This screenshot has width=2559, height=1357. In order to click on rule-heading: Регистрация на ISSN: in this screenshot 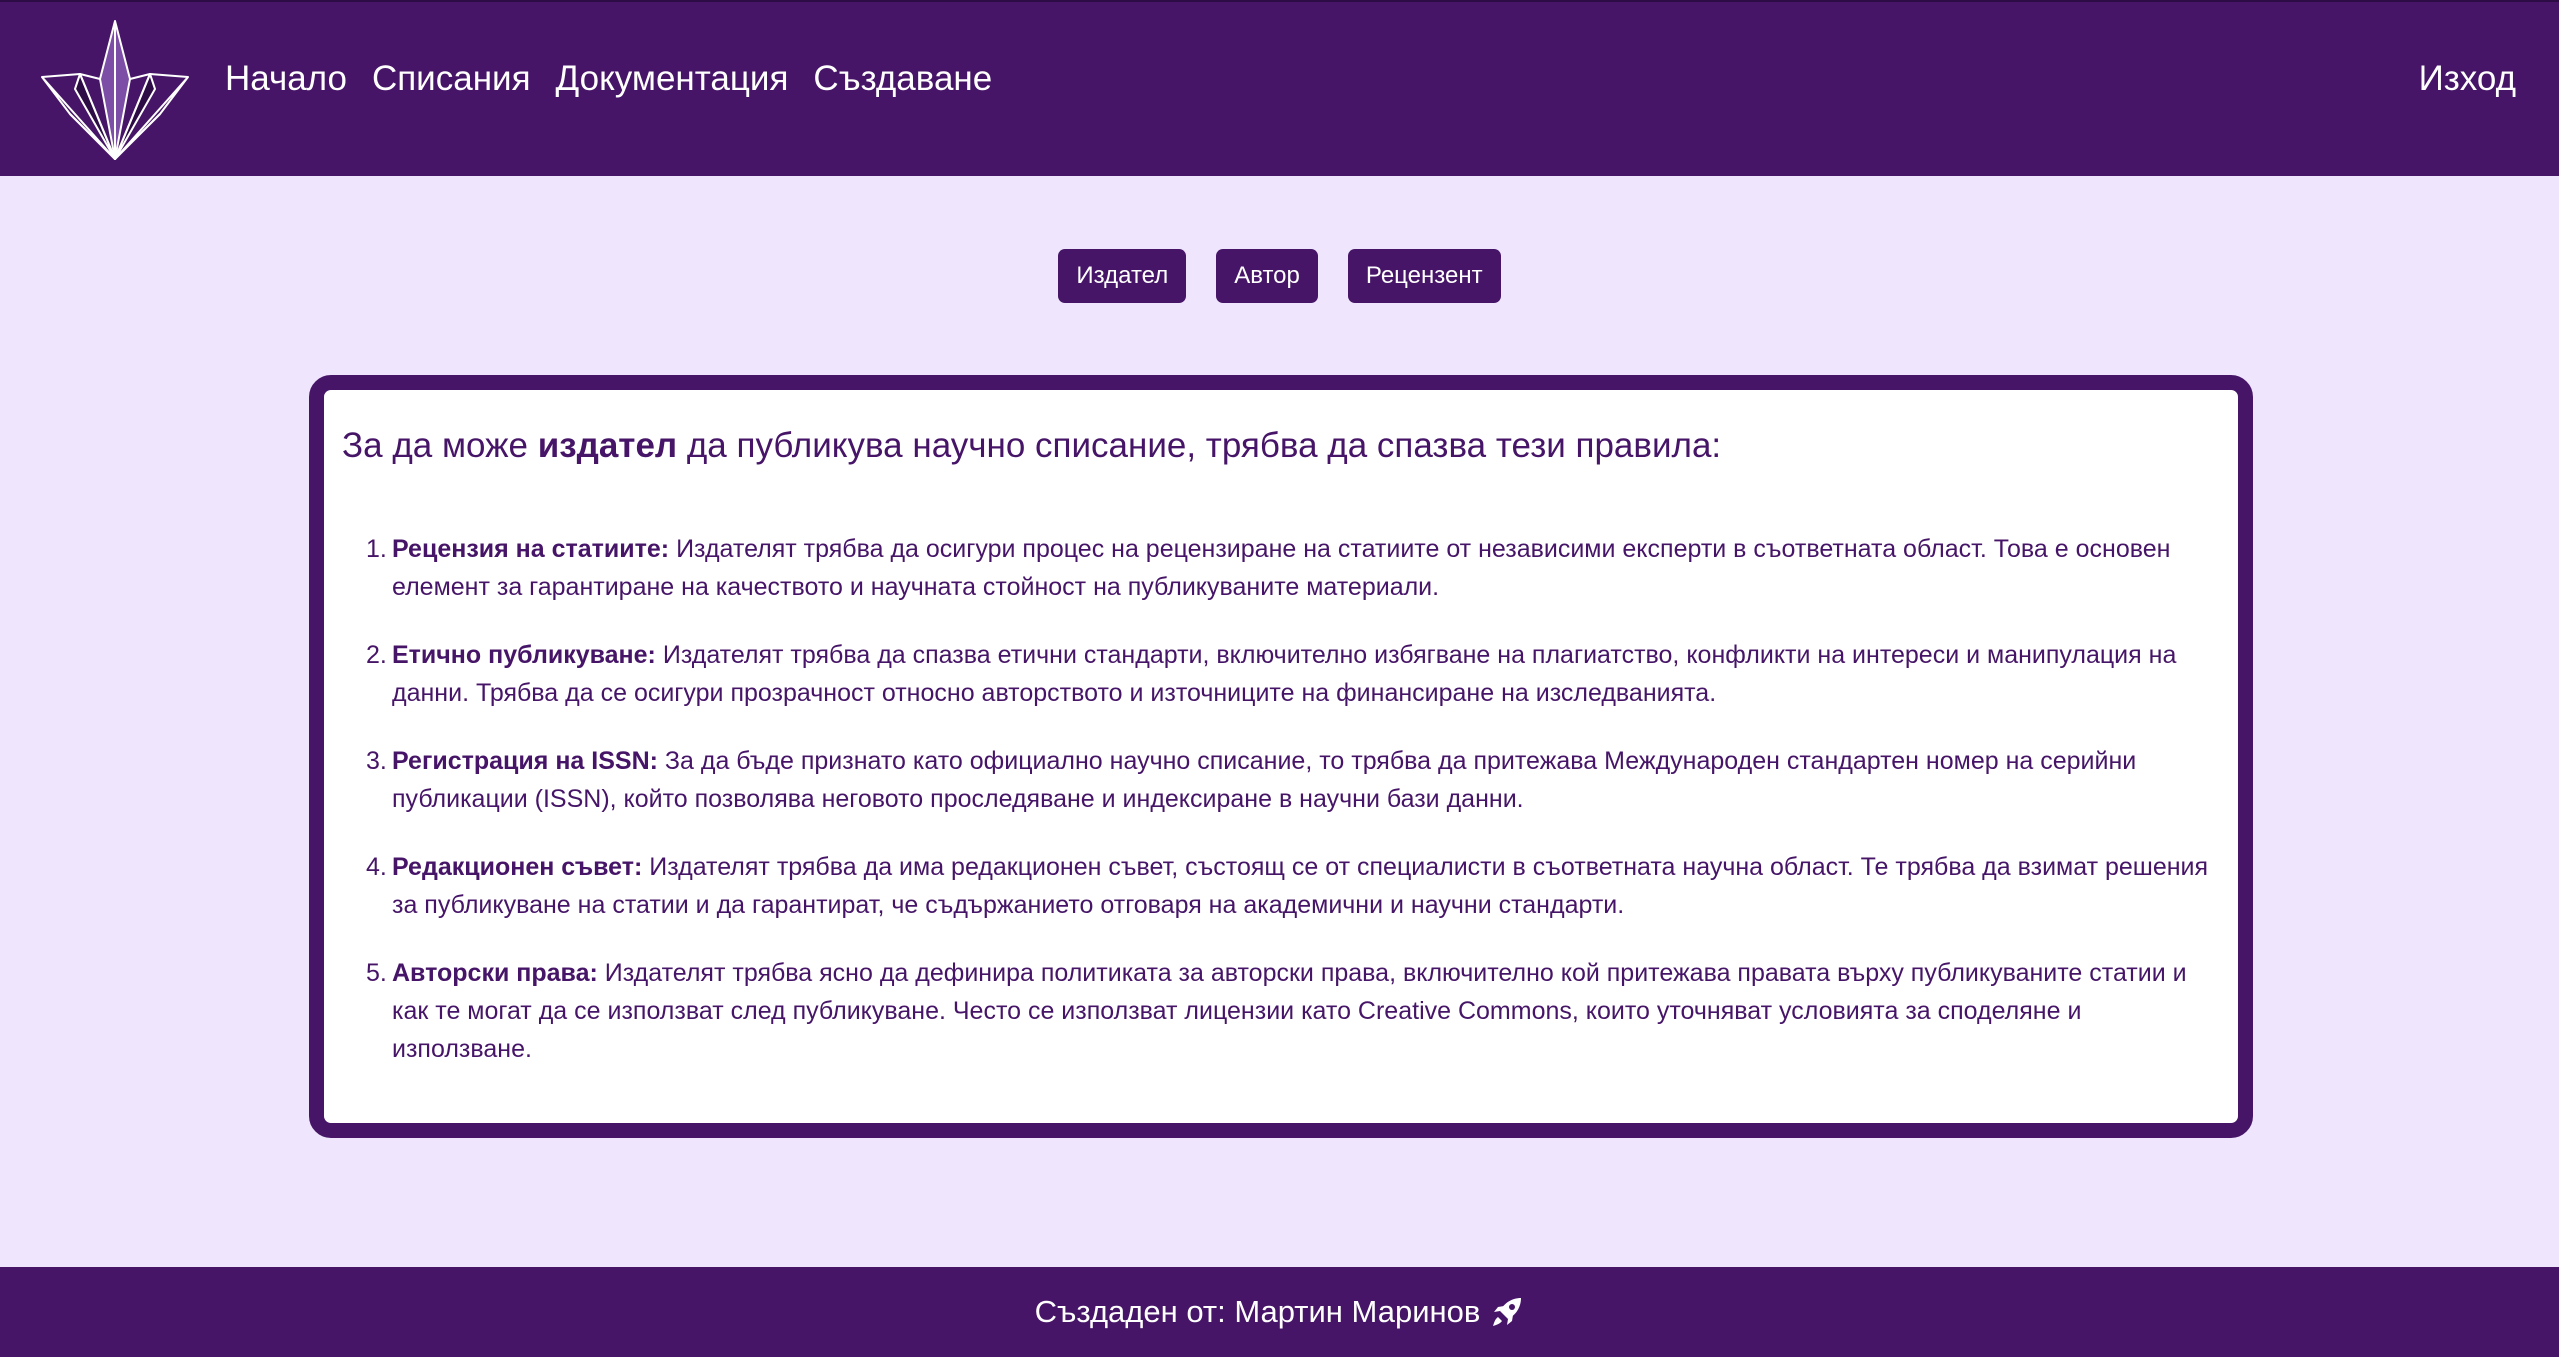, I will do `click(525, 761)`.